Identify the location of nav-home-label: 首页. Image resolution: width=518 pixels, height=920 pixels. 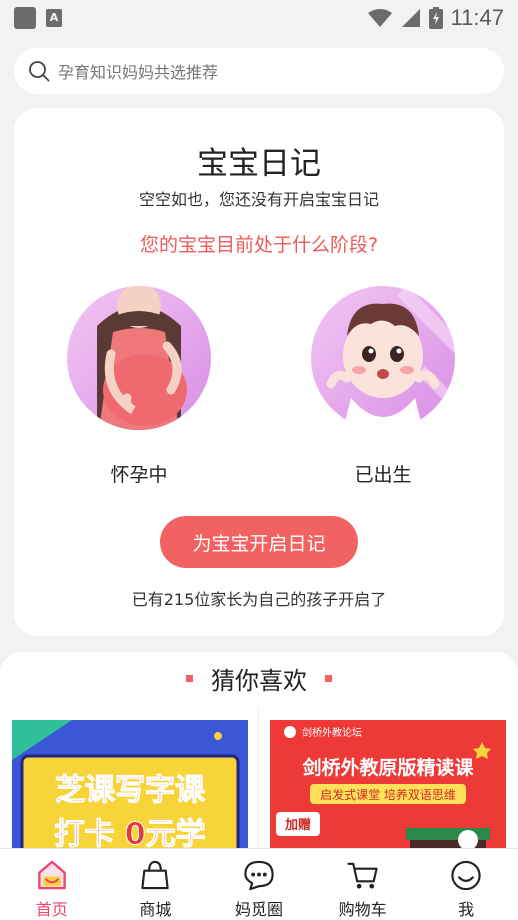
(51, 909).